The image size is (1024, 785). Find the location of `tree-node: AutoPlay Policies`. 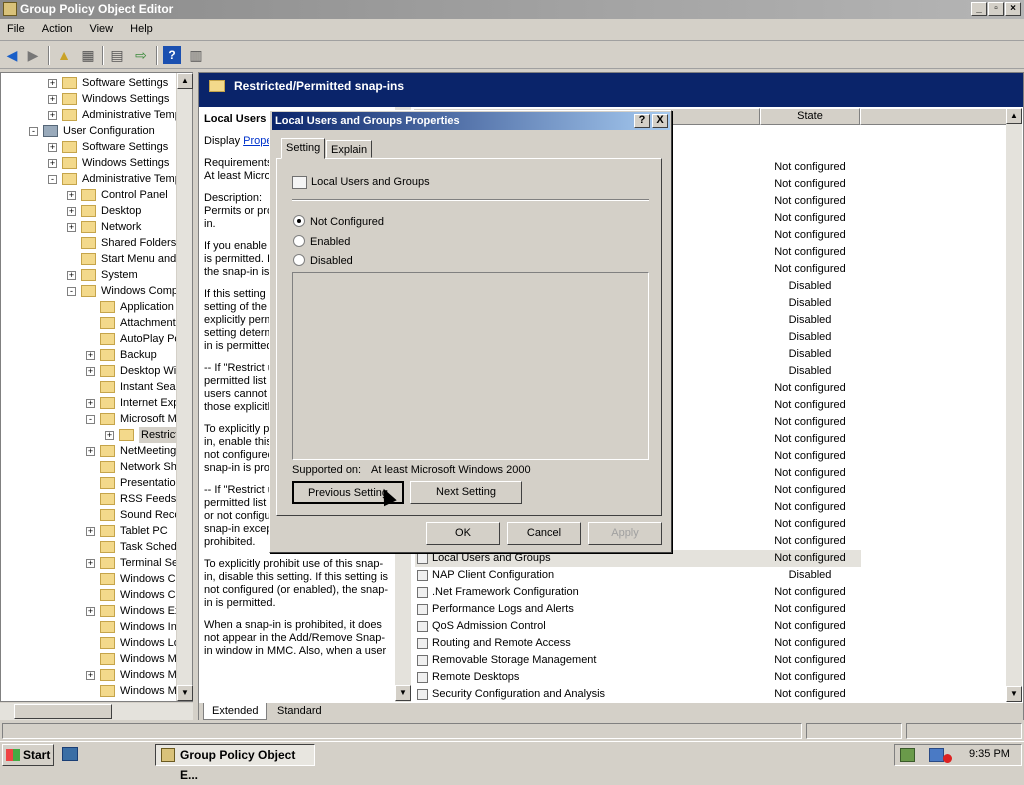

tree-node: AutoPlay Policies is located at coordinates (96, 339).